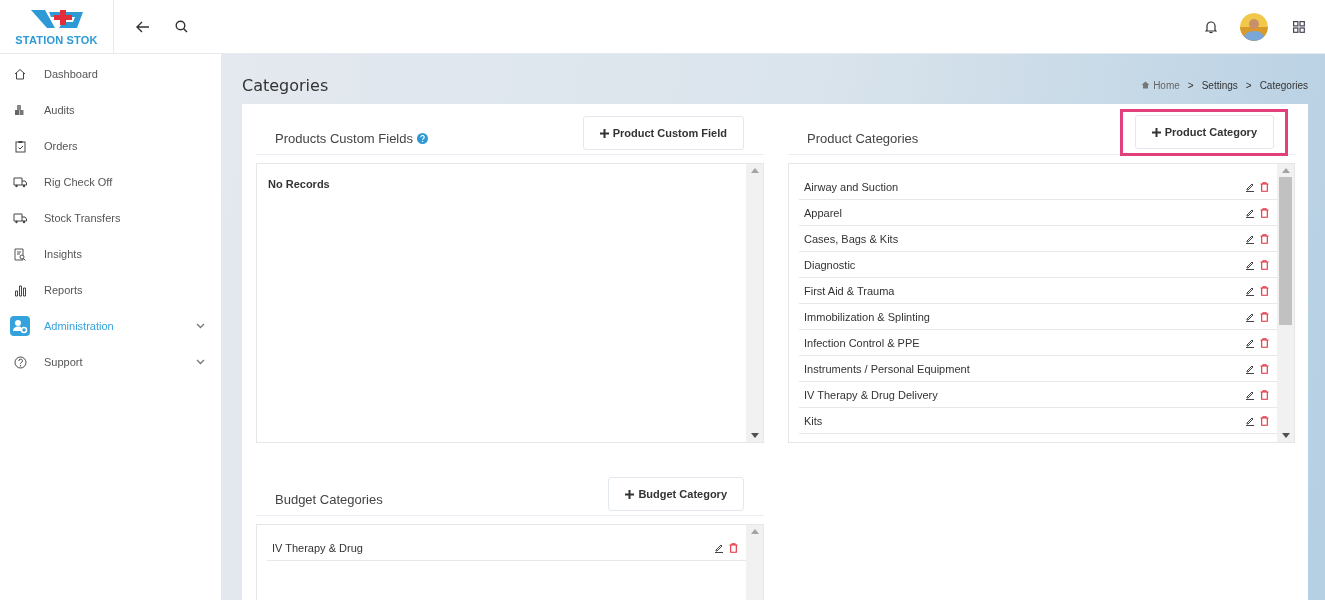 This screenshot has height=600, width=1325. Describe the element at coordinates (887, 368) in the screenshot. I see `category-name: Instruments / Personal Equipment` at that location.